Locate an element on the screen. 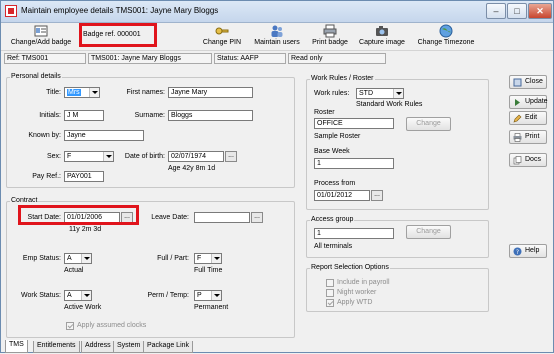 This screenshot has width=554, height=354. access-change-button: Change is located at coordinates (428, 232).